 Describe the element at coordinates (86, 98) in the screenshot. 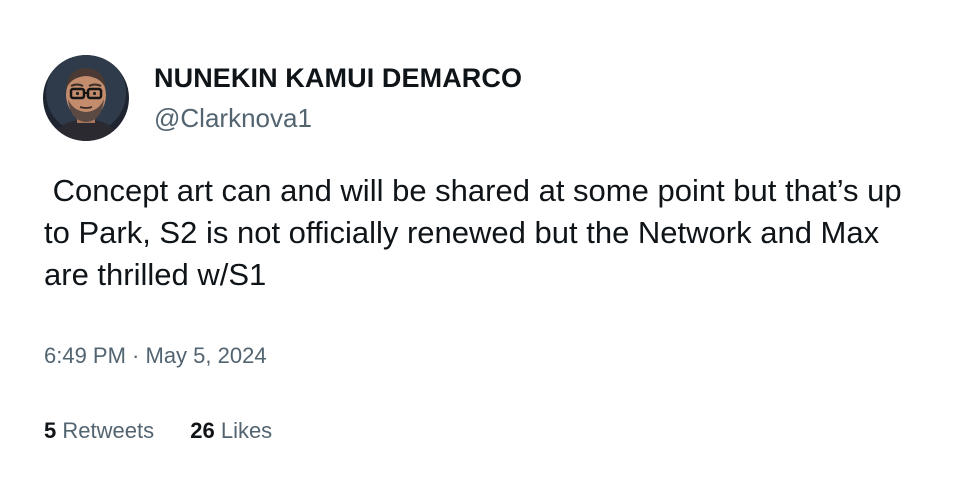

I see `user-avatar-icon` at that location.